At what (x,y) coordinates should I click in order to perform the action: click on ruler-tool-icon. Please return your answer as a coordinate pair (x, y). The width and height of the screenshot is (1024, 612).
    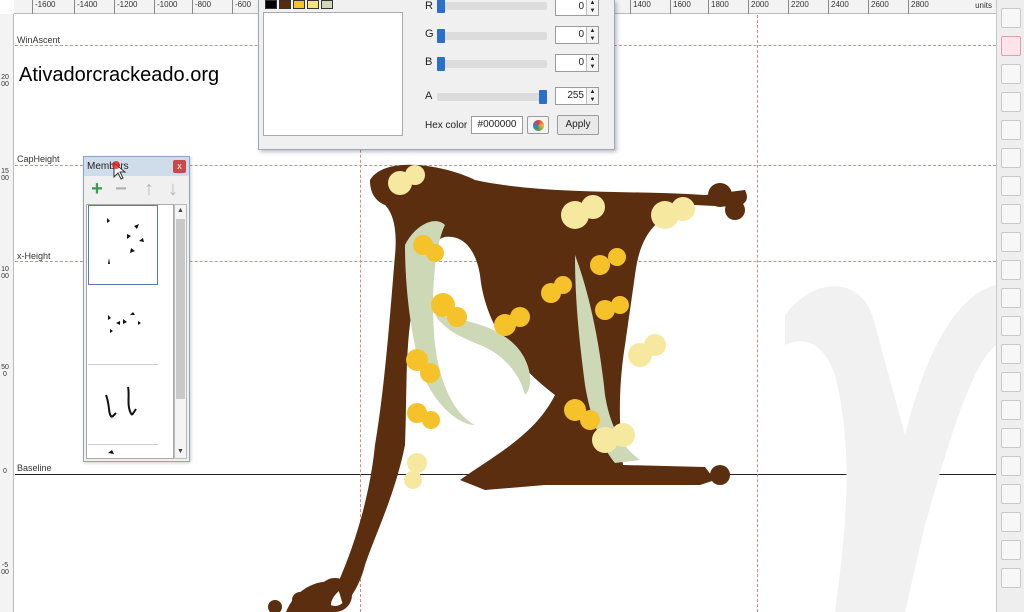
    Looking at the image, I should click on (1011, 270).